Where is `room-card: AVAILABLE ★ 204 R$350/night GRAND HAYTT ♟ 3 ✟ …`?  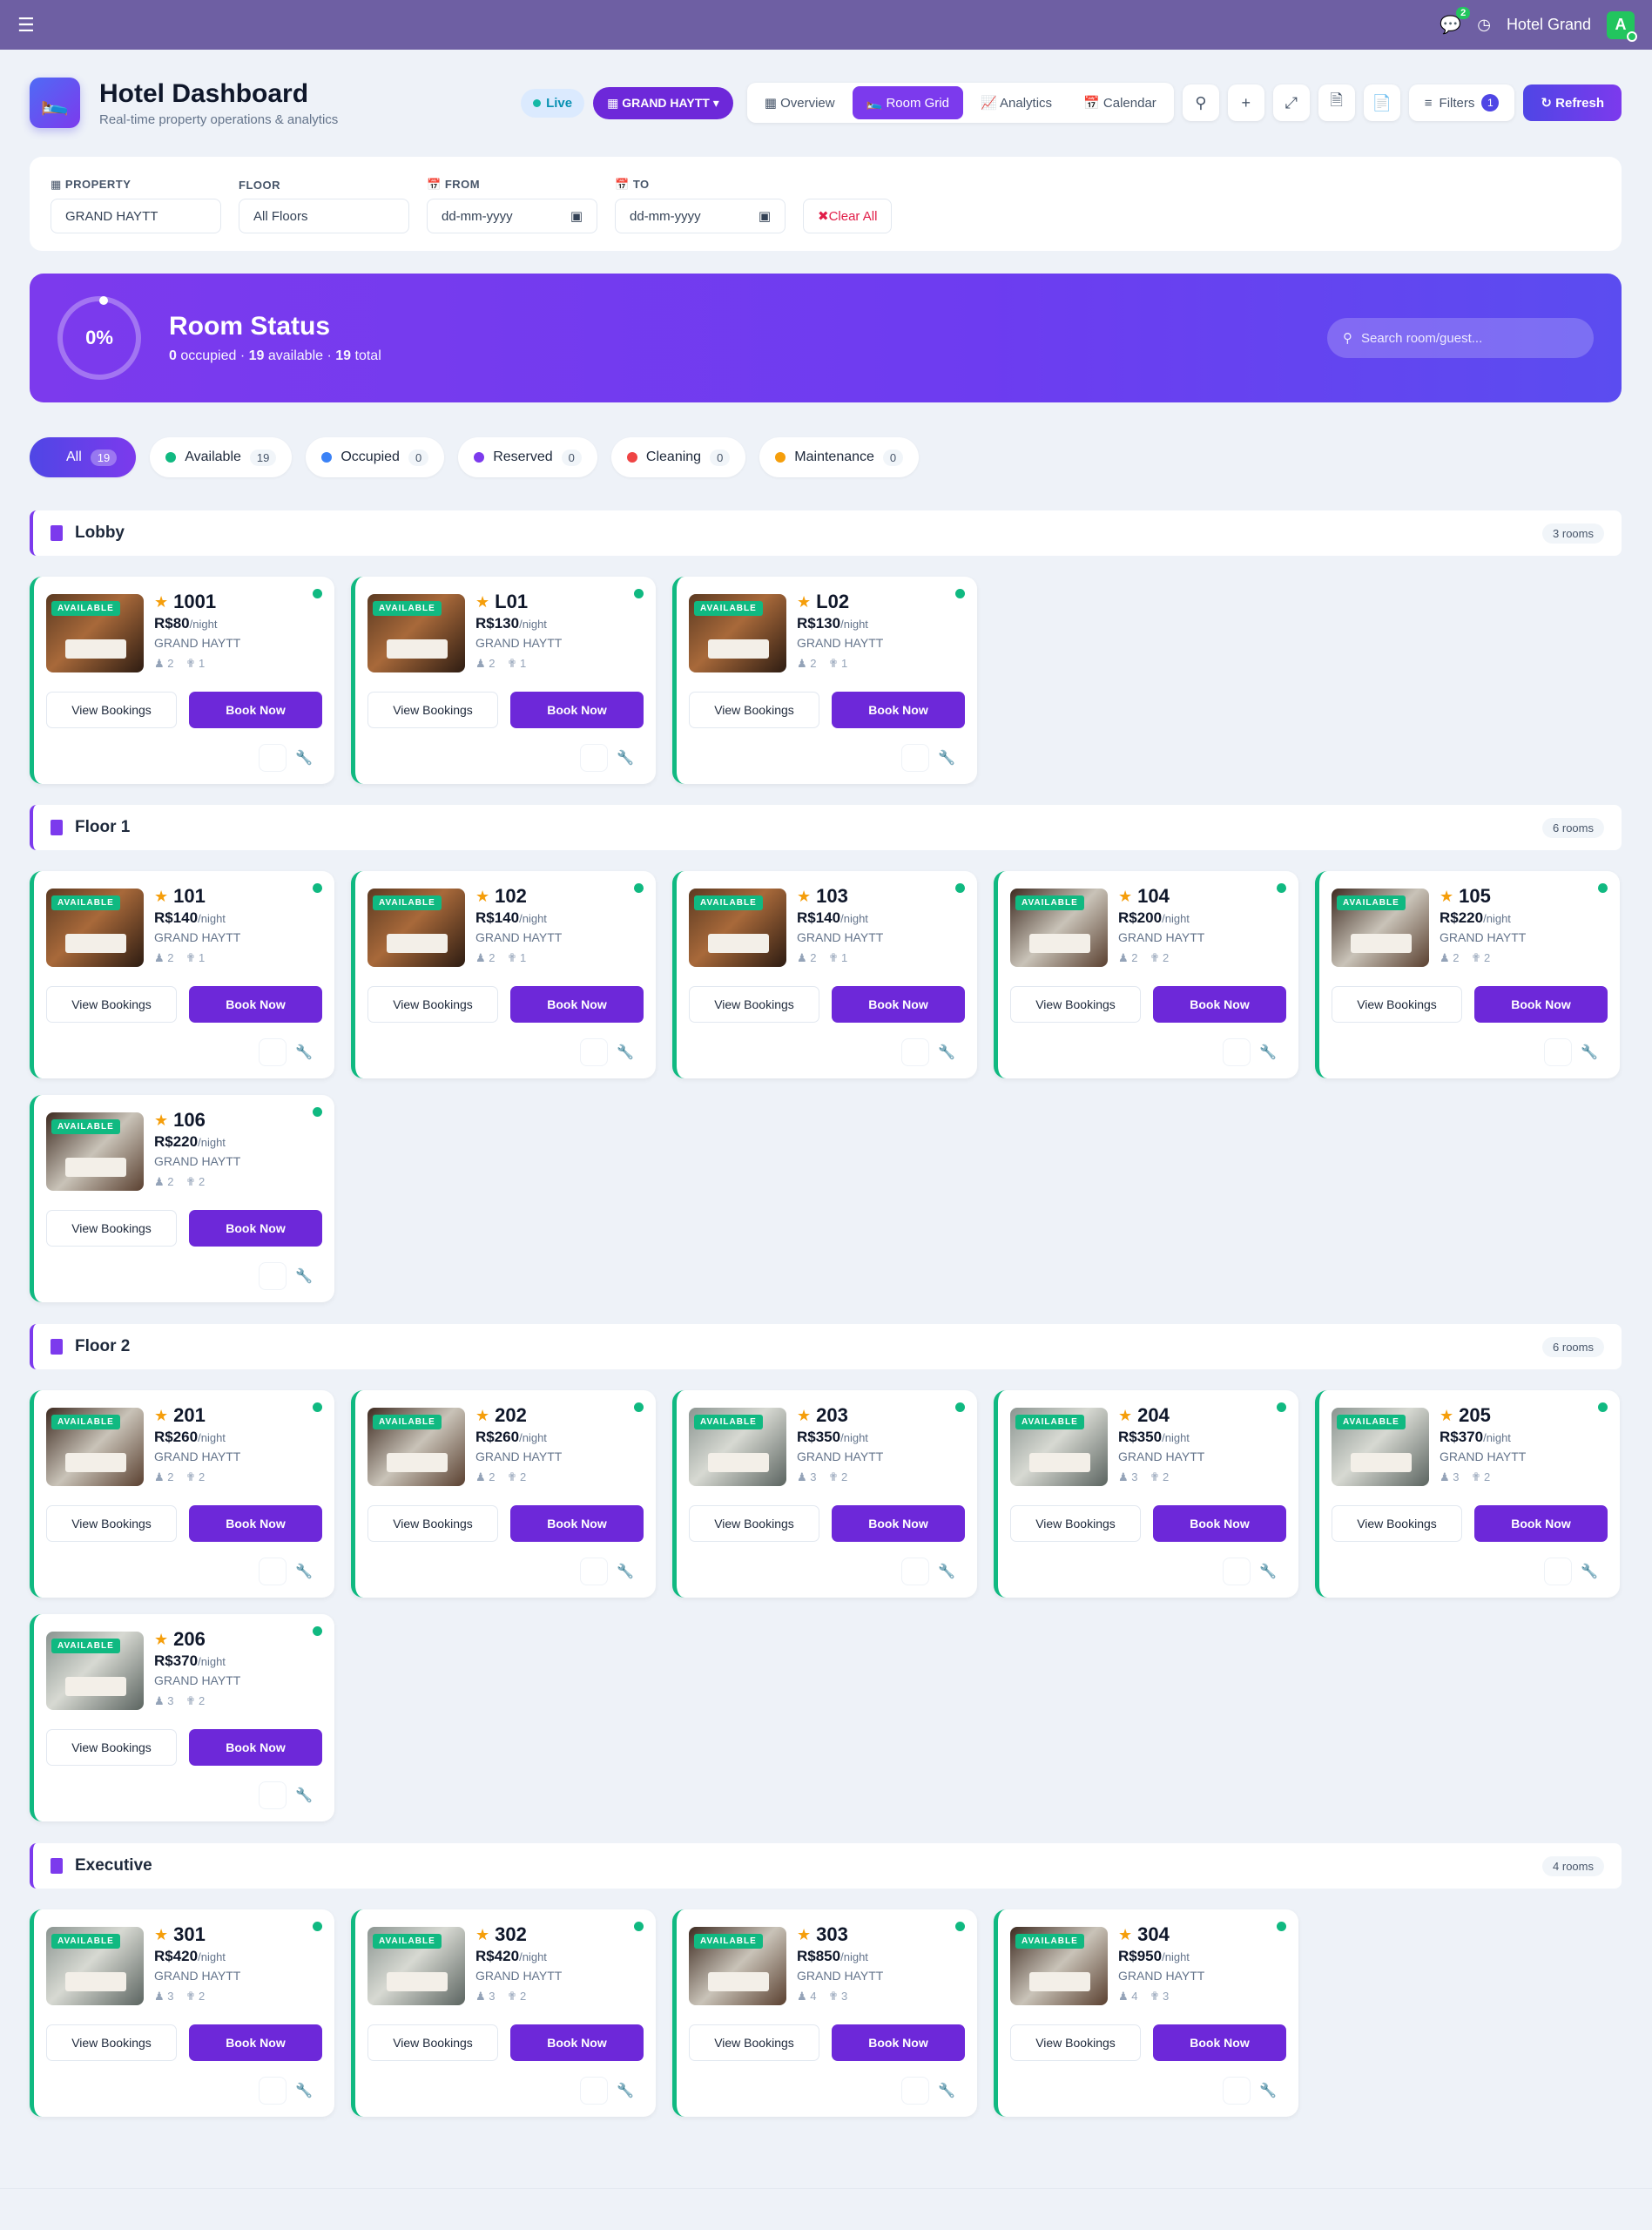 room-card: AVAILABLE ★ 204 R$350/night GRAND HAYTT ♟ 3 ✟ … is located at coordinates (1146, 1494).